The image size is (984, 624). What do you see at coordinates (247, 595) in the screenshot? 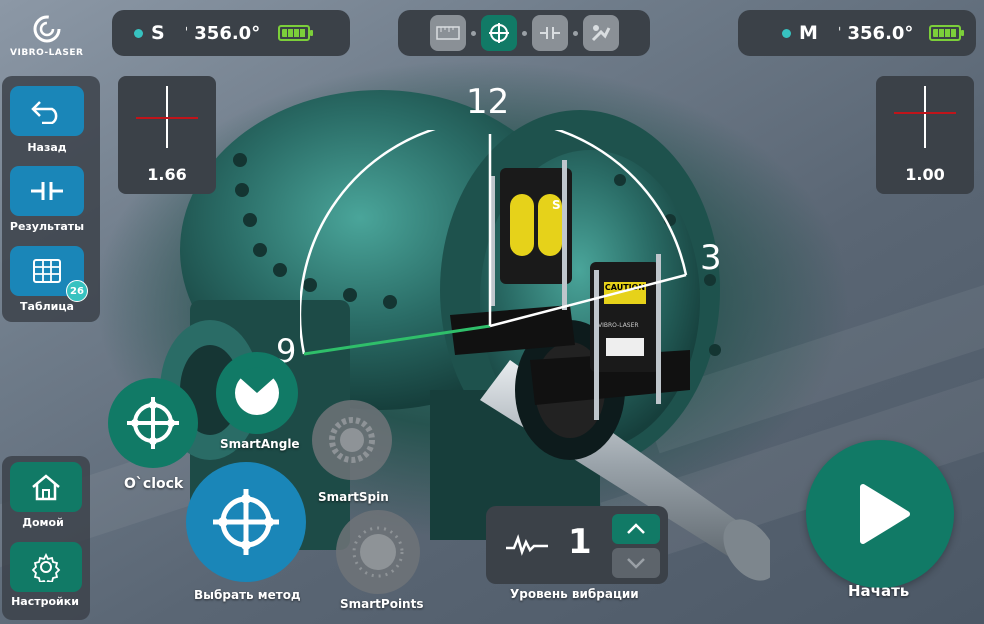
I see `choose-method-label: Выбрать метод` at bounding box center [247, 595].